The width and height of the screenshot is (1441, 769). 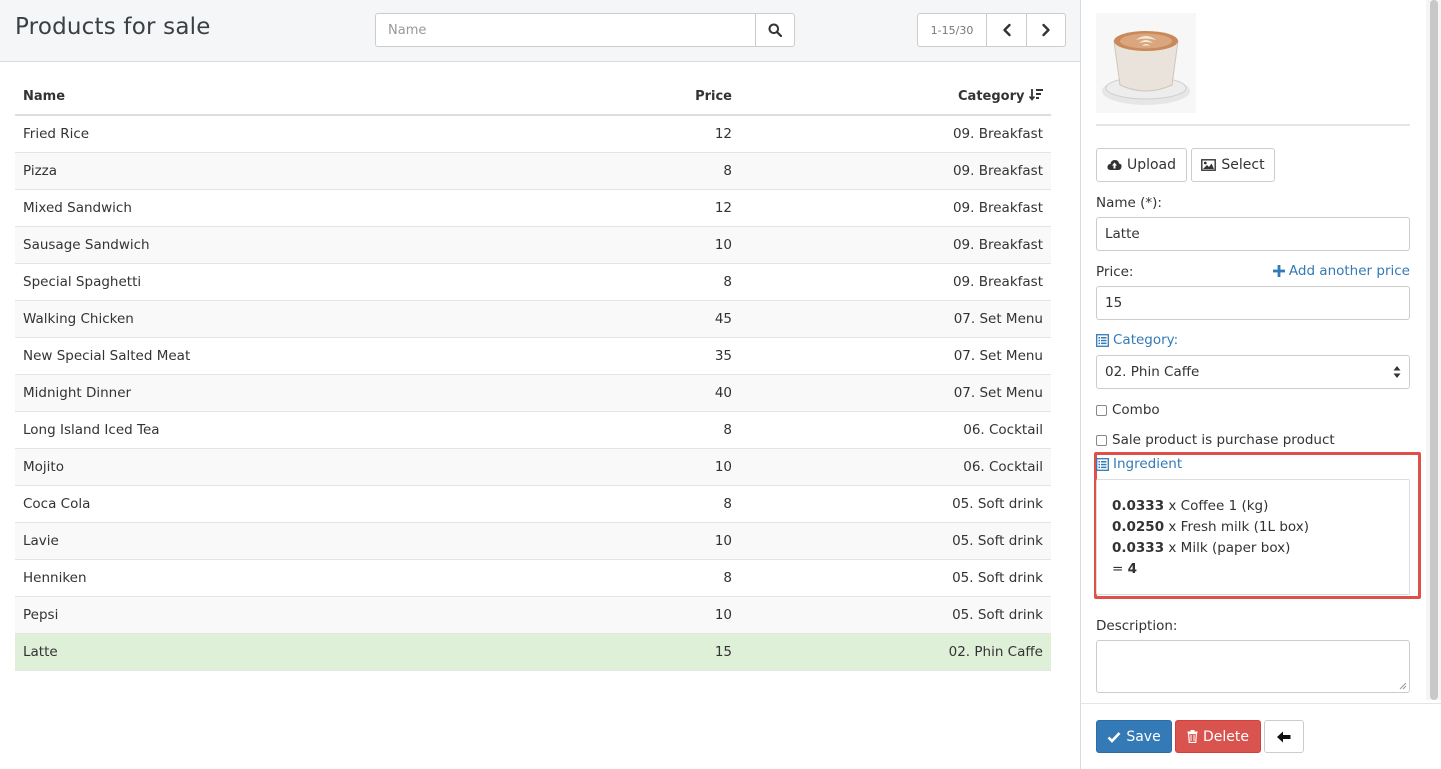 What do you see at coordinates (1134, 736) in the screenshot?
I see `save-button: Save` at bounding box center [1134, 736].